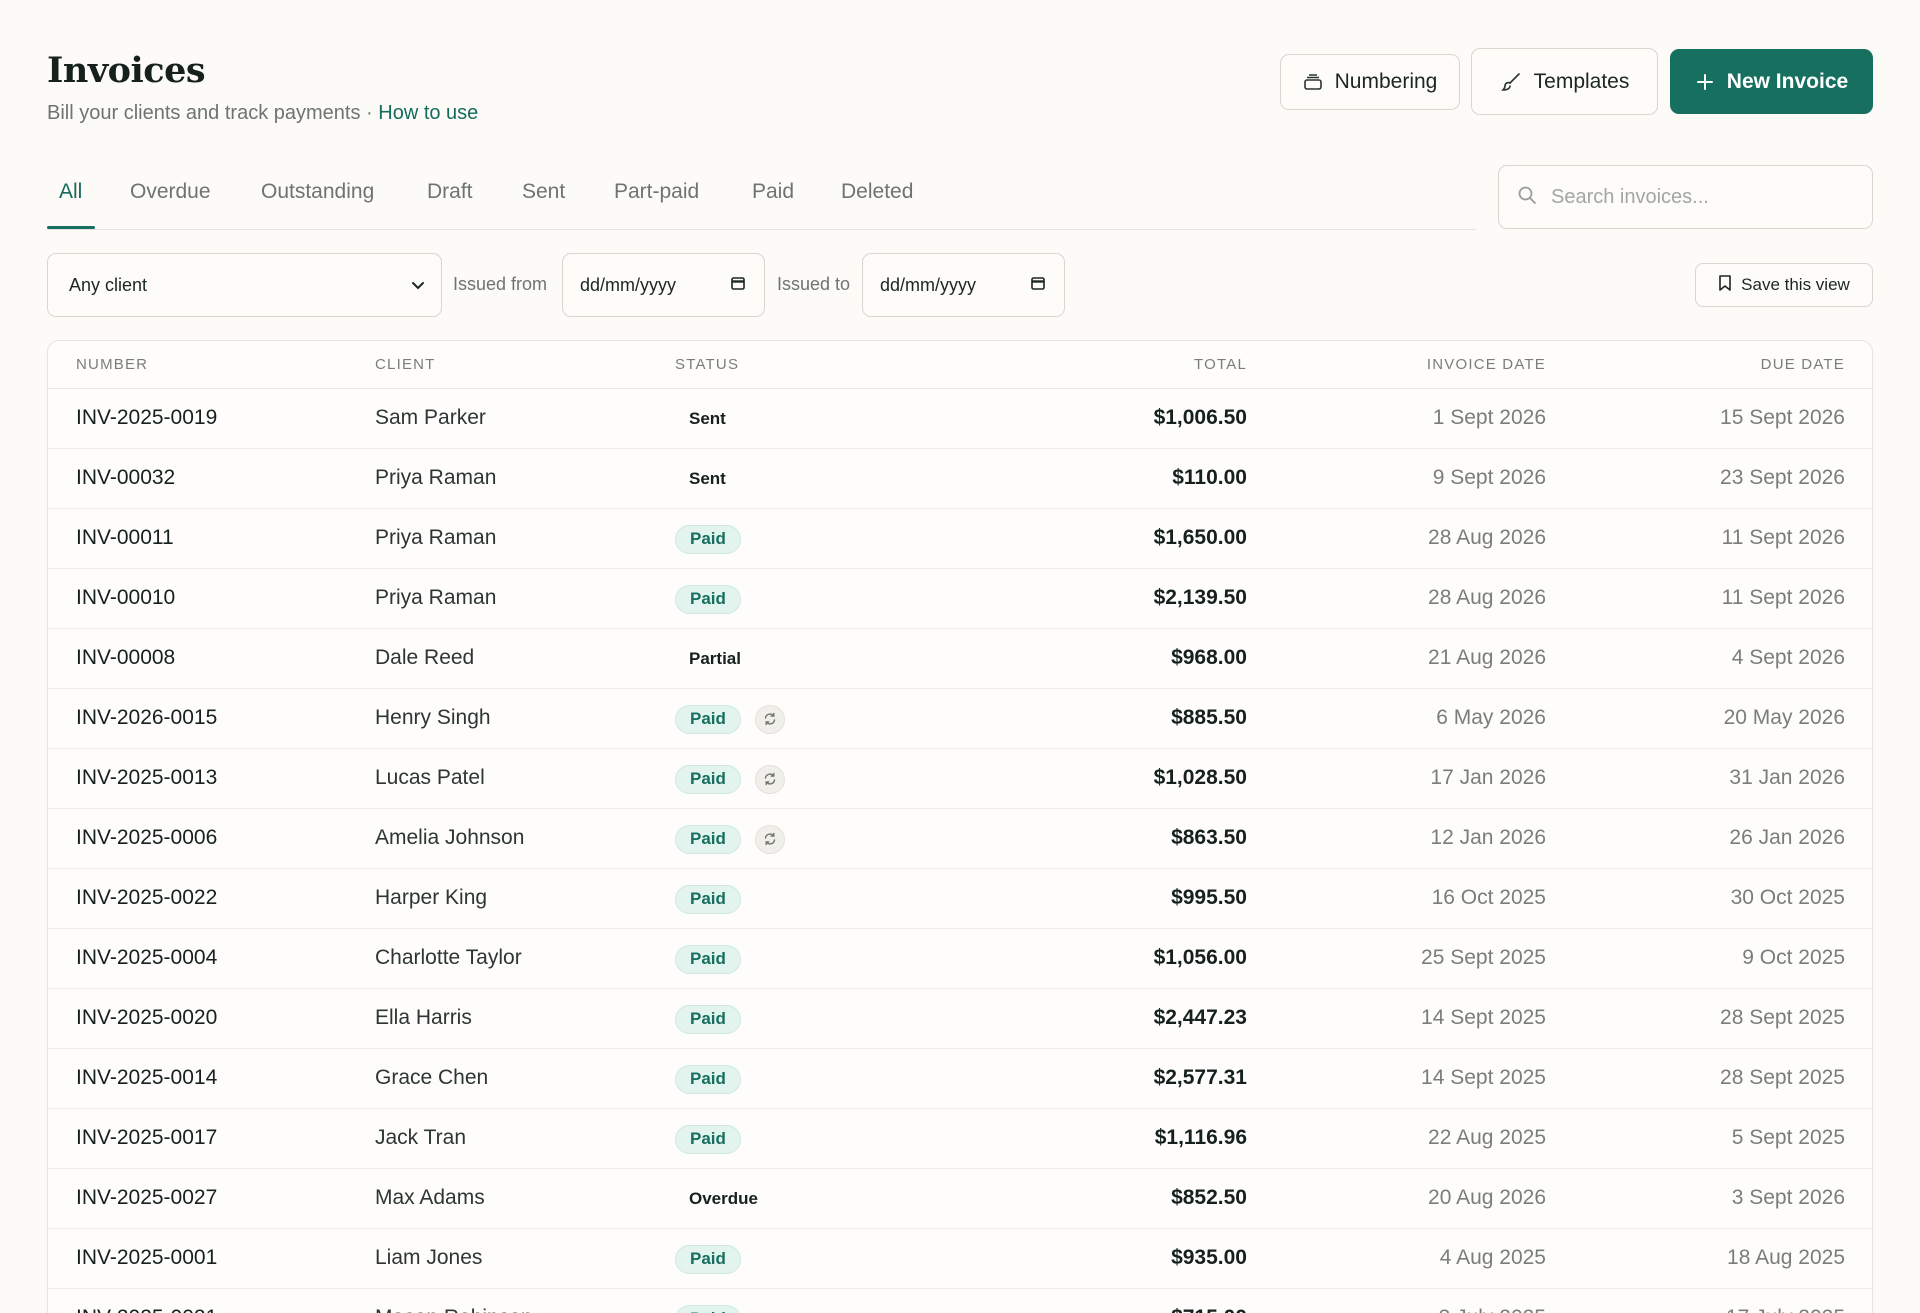 This screenshot has height=1313, width=1920. I want to click on stack-icon, so click(1313, 82).